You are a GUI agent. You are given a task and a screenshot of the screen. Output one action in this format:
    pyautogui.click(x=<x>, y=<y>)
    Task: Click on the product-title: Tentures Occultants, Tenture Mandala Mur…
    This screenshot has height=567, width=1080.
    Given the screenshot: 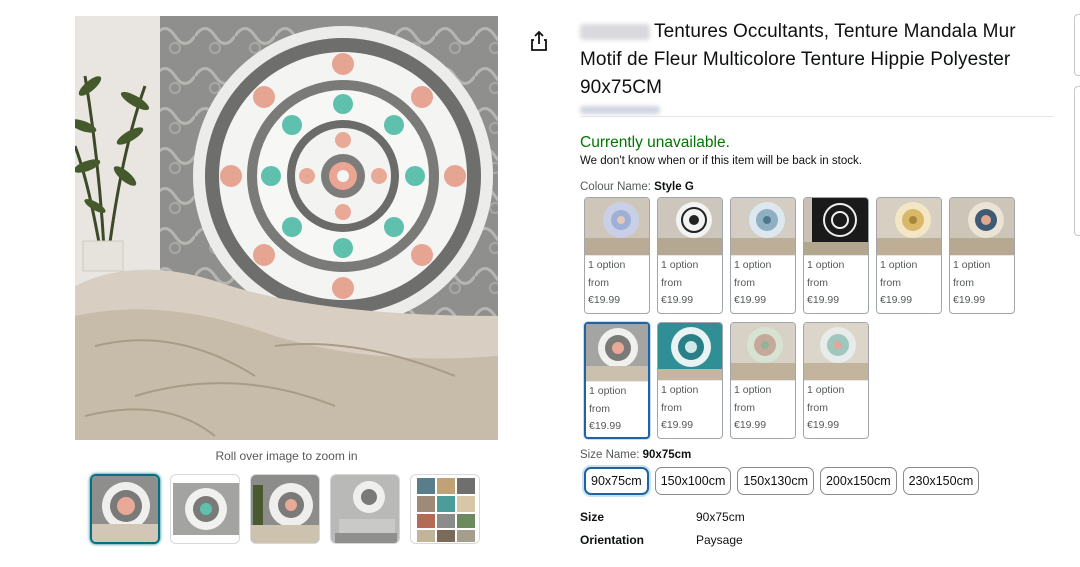 What is the action you would take?
    pyautogui.click(x=798, y=59)
    